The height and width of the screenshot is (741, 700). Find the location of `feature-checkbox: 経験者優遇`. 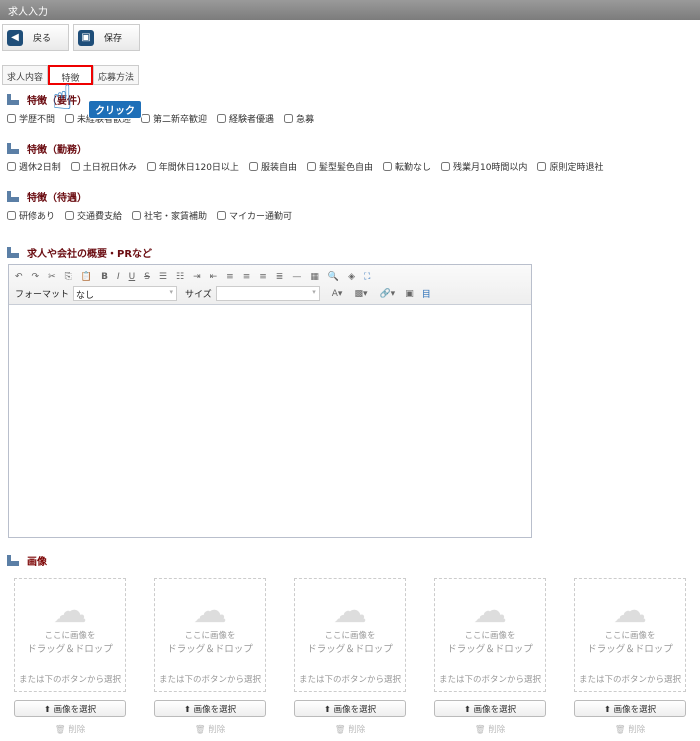

feature-checkbox: 経験者優遇 is located at coordinates (245, 118).